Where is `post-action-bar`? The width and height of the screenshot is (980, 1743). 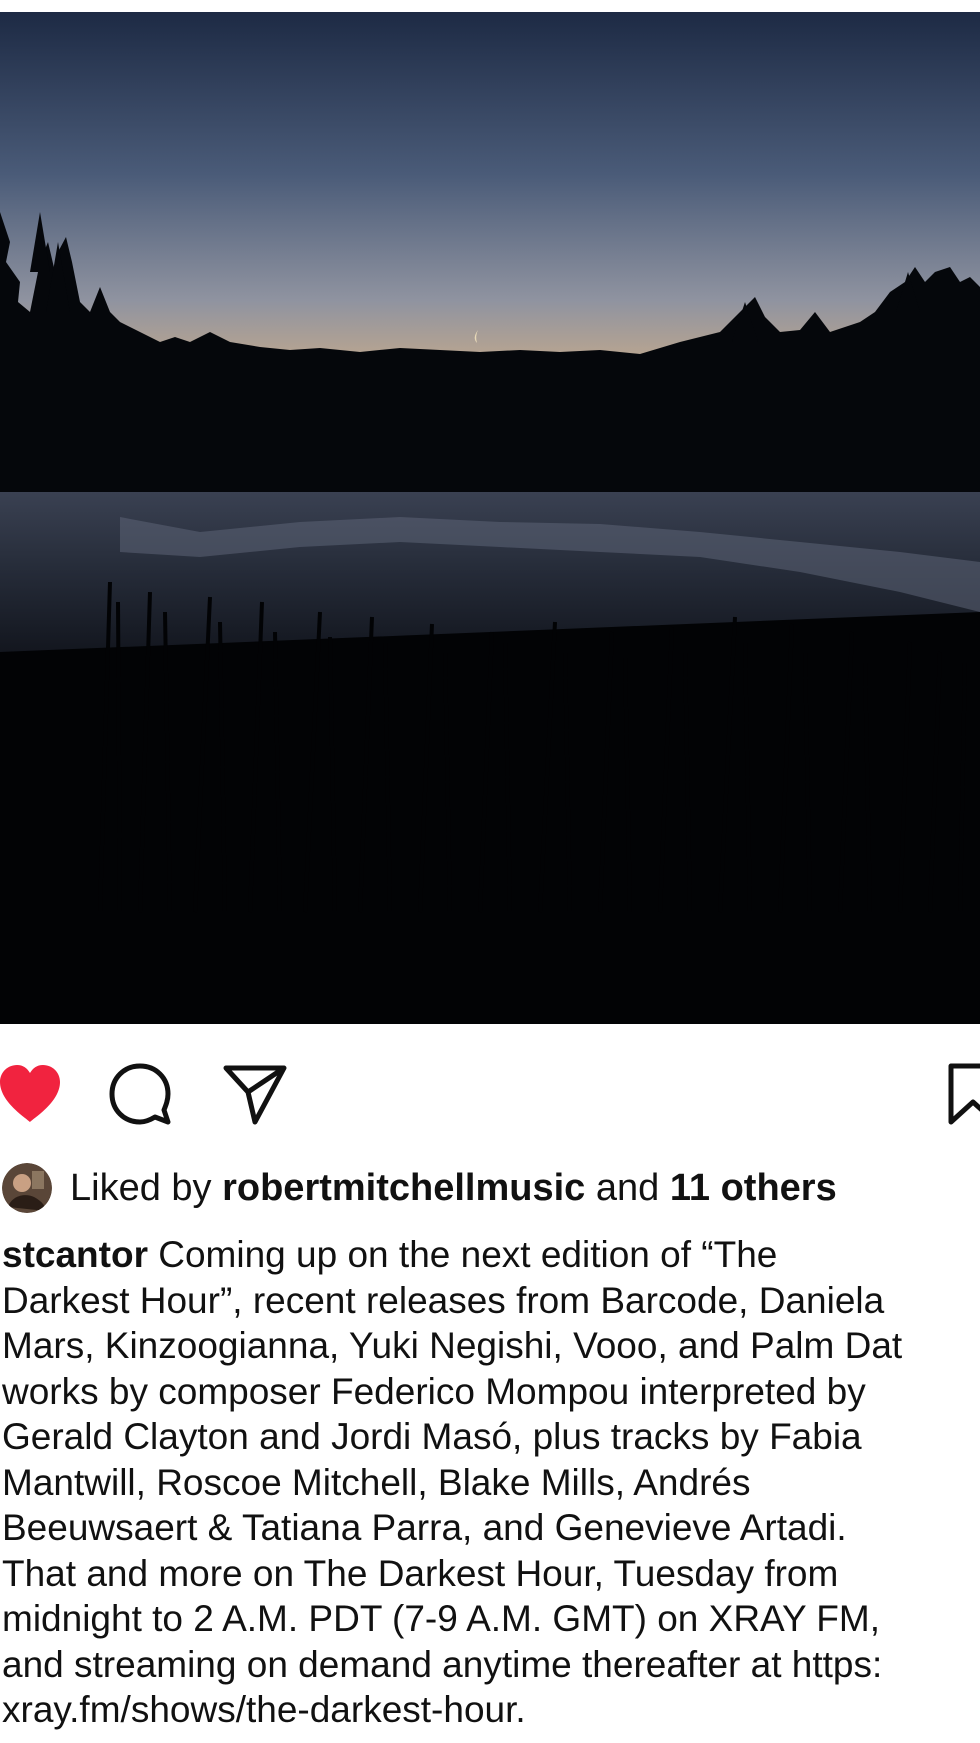
post-action-bar is located at coordinates (490, 1094).